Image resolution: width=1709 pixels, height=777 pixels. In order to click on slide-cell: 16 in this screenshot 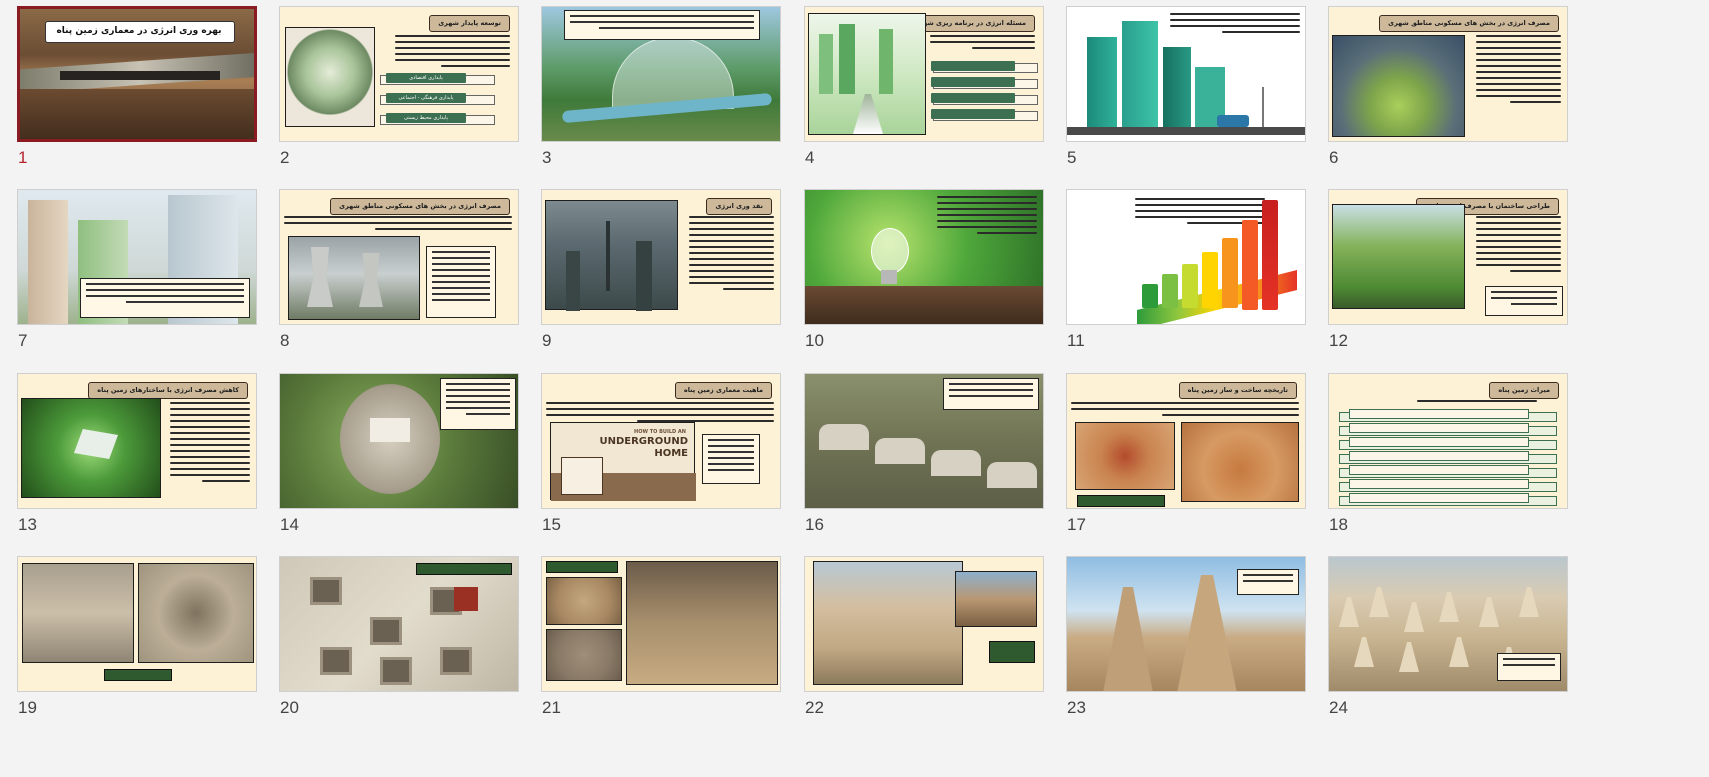, I will do `click(924, 458)`.